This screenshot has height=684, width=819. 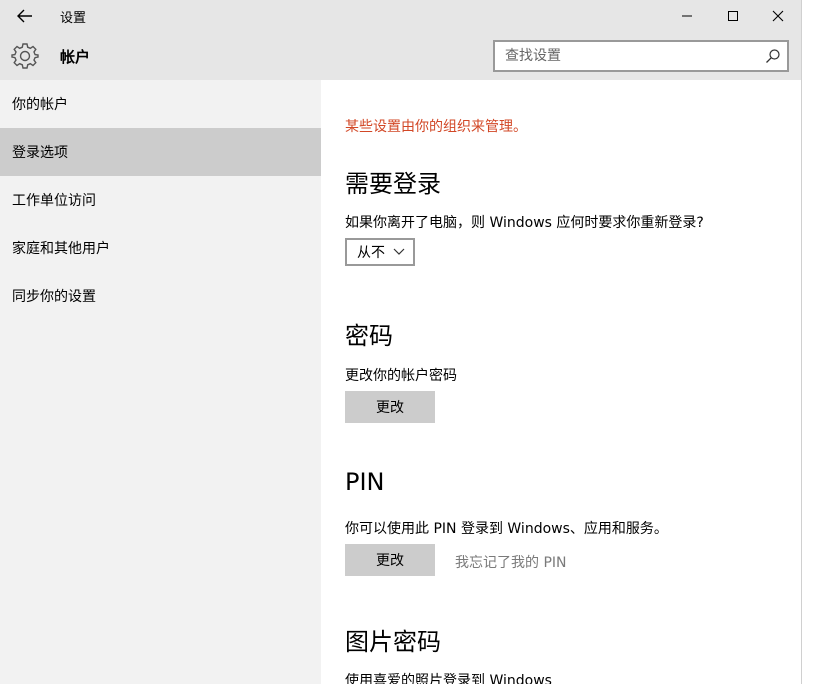 I want to click on sidebar-item-sign-in-options: 登录选项, so click(x=160, y=152).